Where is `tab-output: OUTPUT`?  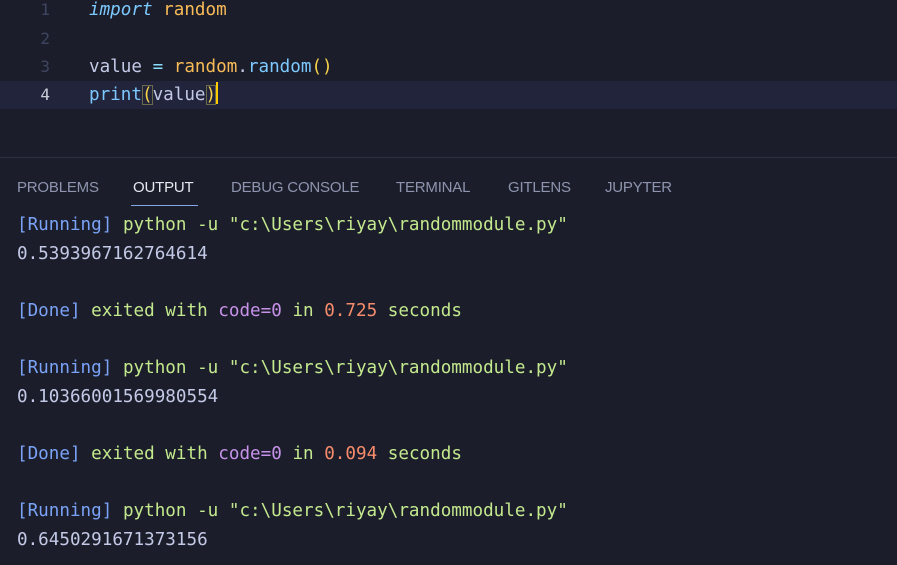 tab-output: OUTPUT is located at coordinates (163, 183).